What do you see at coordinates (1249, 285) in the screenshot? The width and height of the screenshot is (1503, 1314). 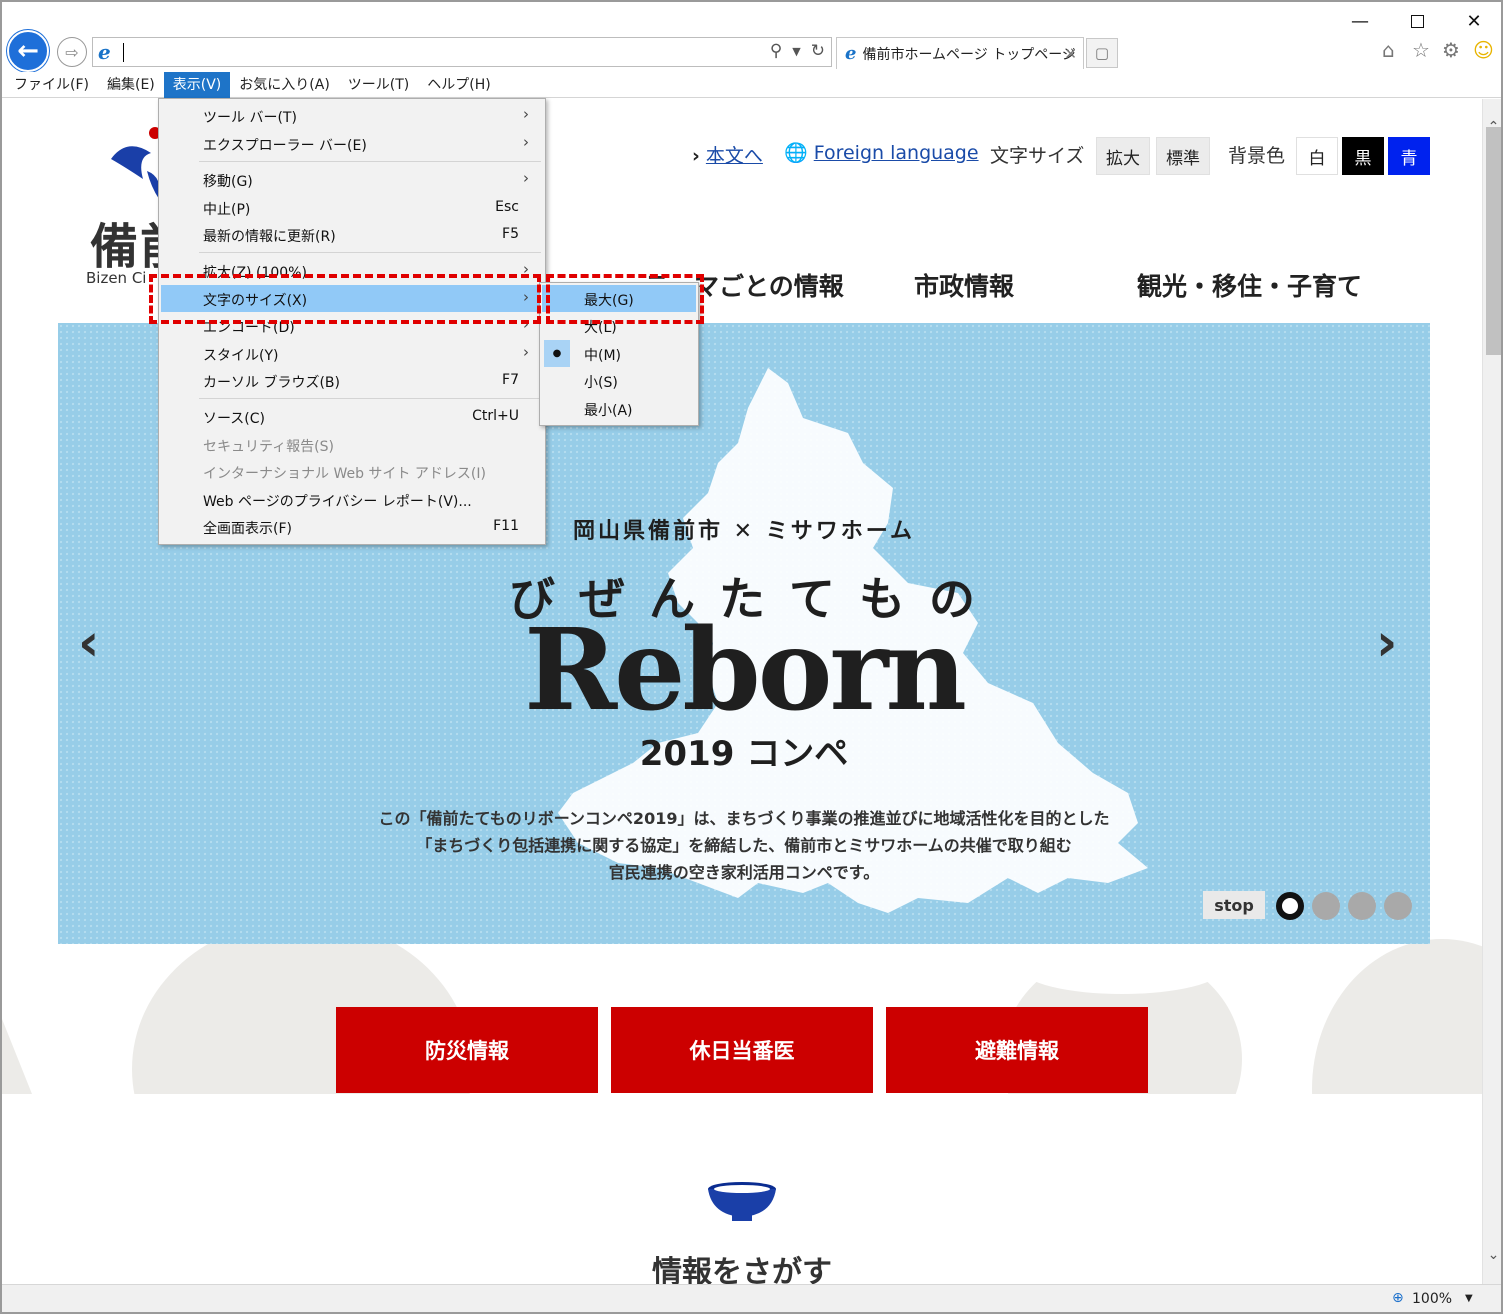 I see `nav-tourism: 観光・移住・子育て` at bounding box center [1249, 285].